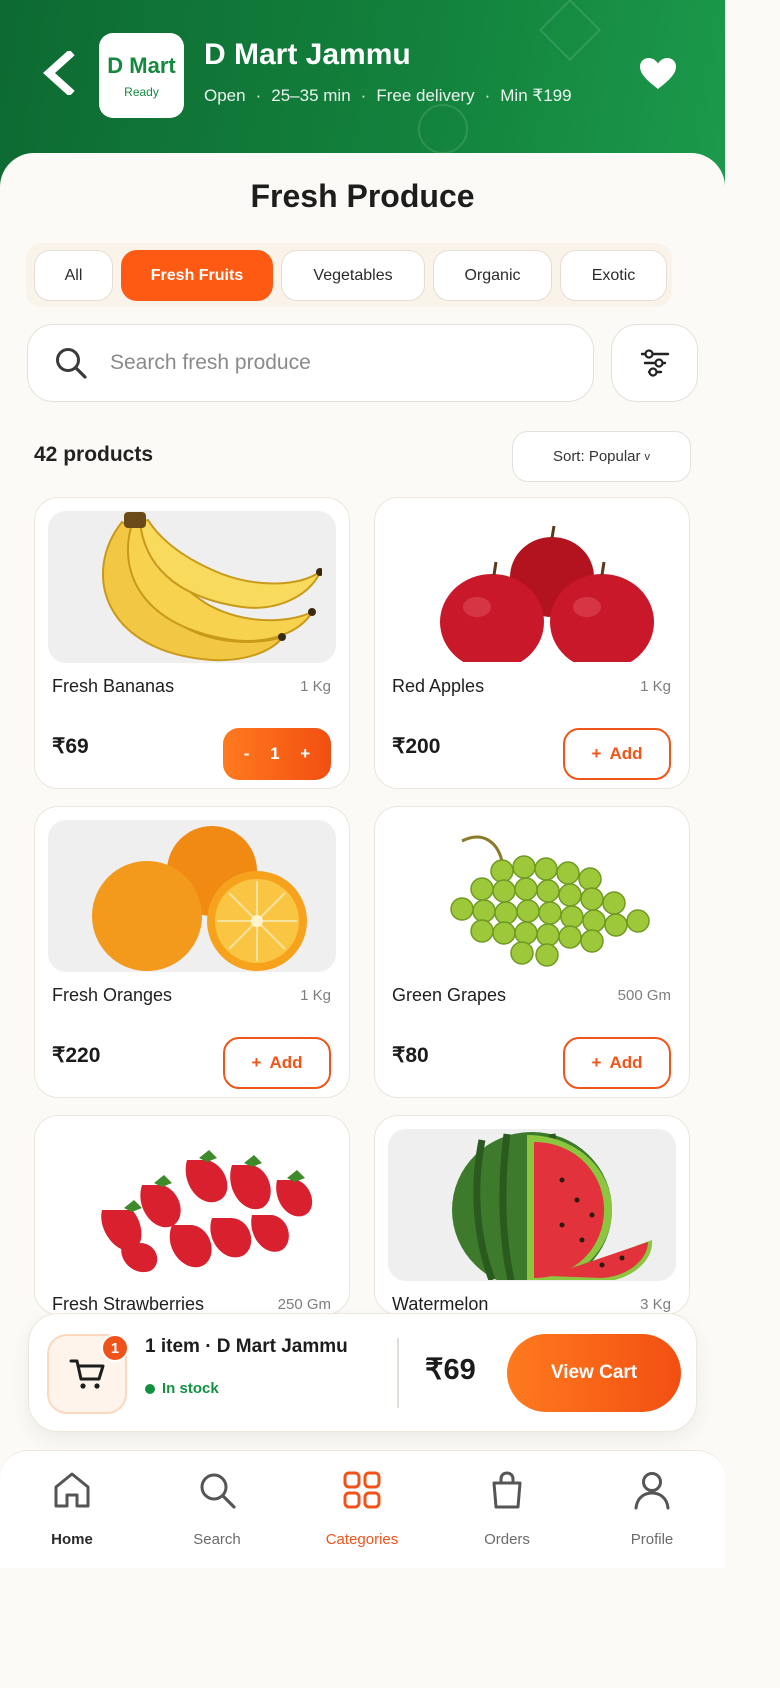 The height and width of the screenshot is (1688, 780). What do you see at coordinates (507, 1490) in the screenshot?
I see `bag-icon` at bounding box center [507, 1490].